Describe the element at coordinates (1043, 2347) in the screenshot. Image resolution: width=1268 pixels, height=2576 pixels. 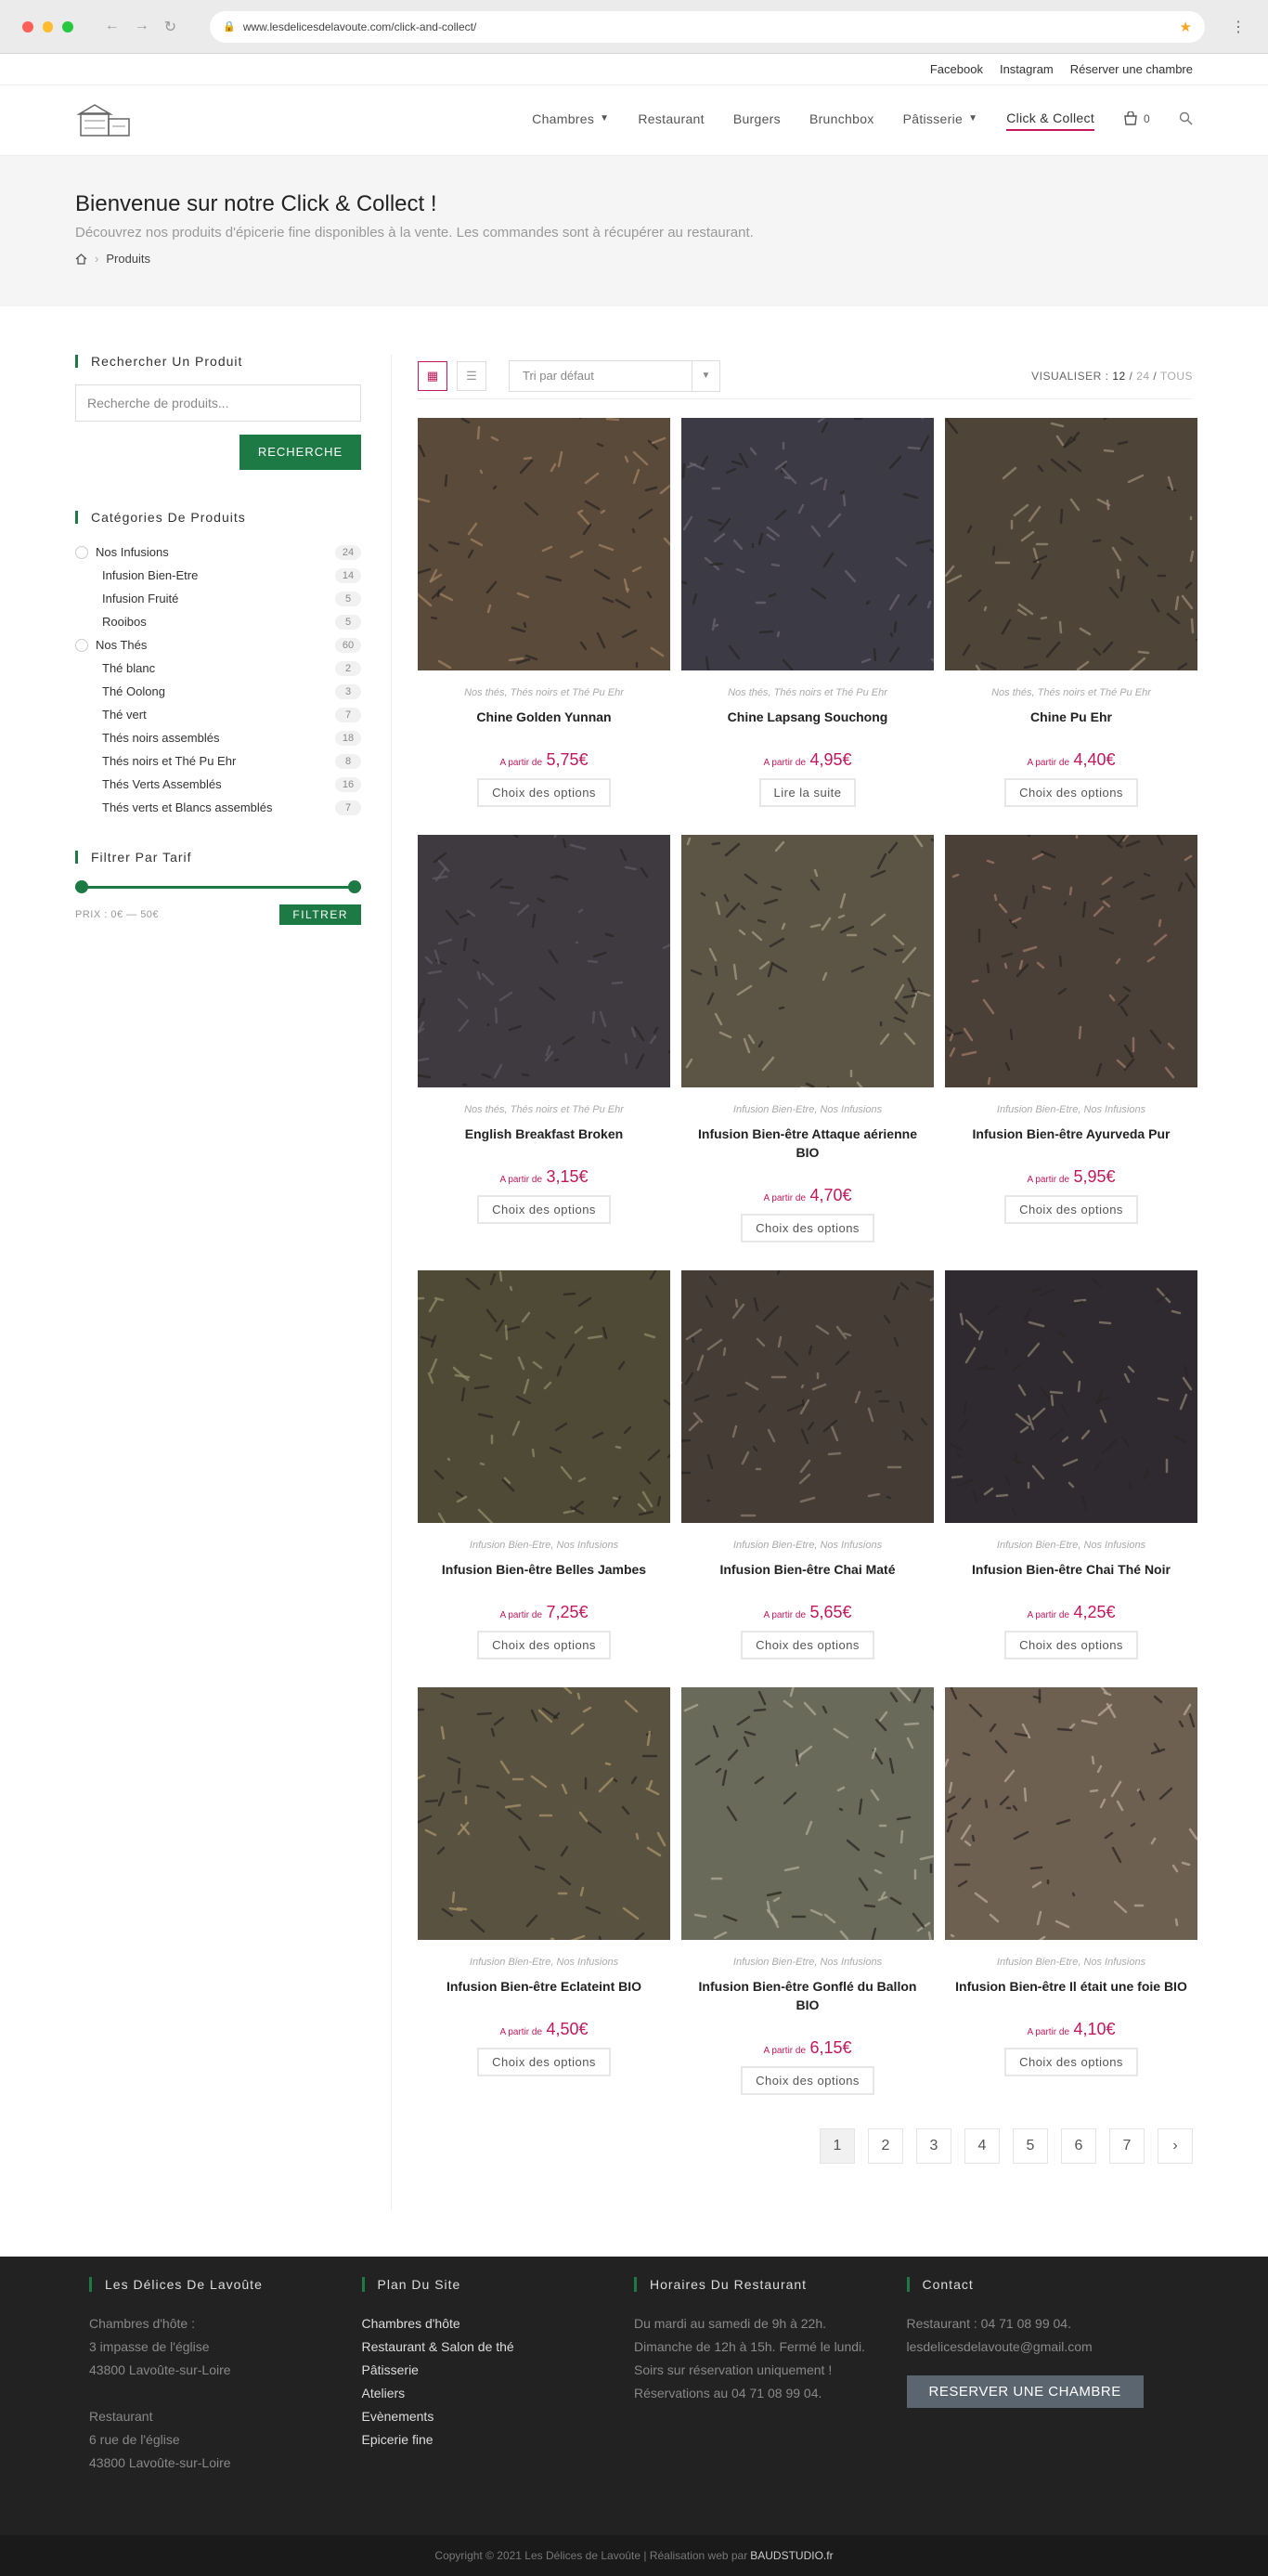
I see `footer-email: lesdelicesdelavoute@gmail.com` at that location.